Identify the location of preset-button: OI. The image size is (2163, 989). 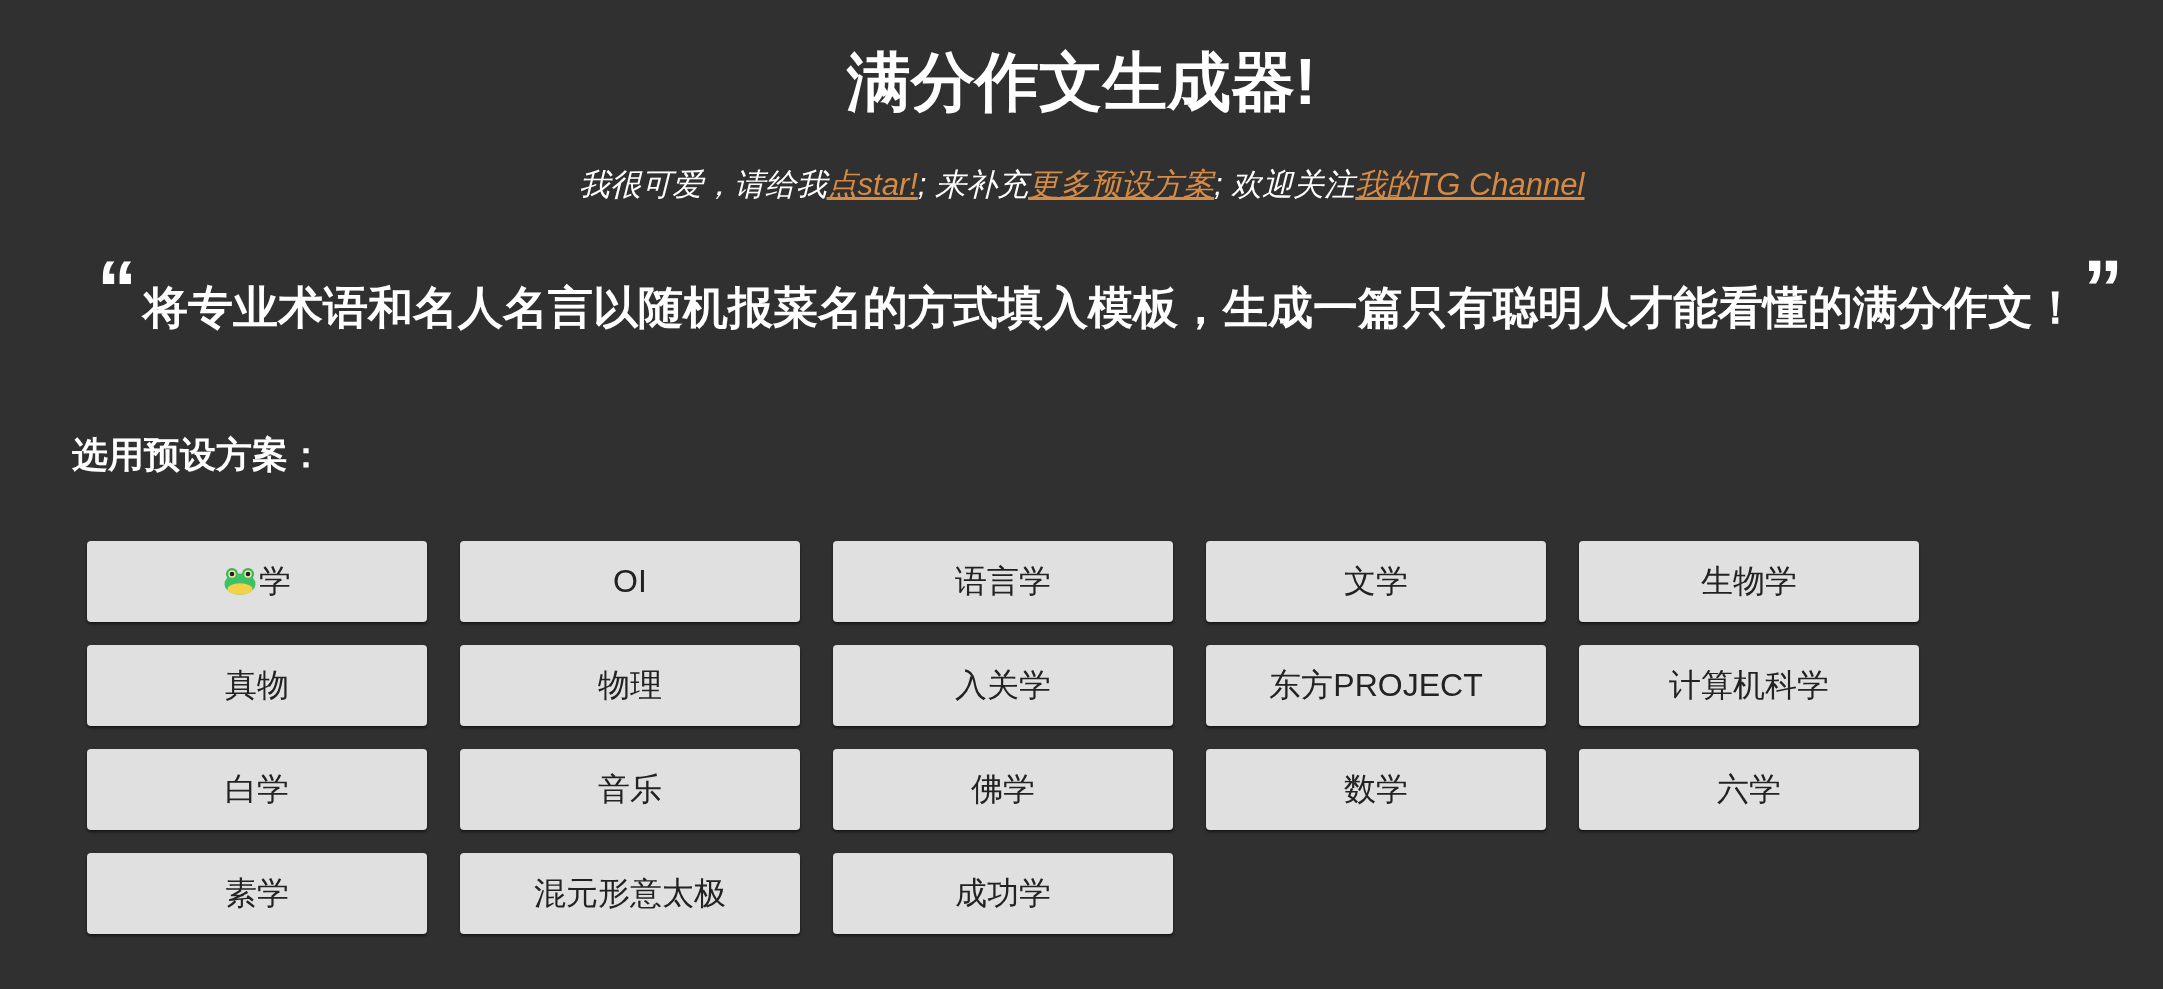
(630, 581).